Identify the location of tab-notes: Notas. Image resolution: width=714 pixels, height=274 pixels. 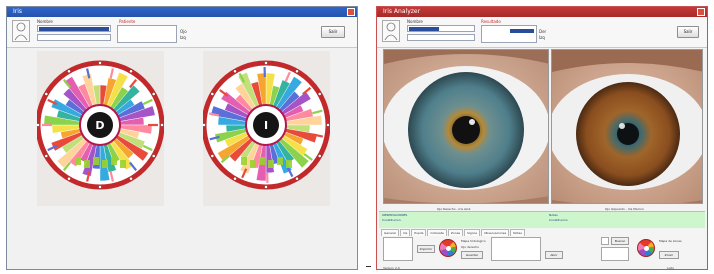
(517, 232).